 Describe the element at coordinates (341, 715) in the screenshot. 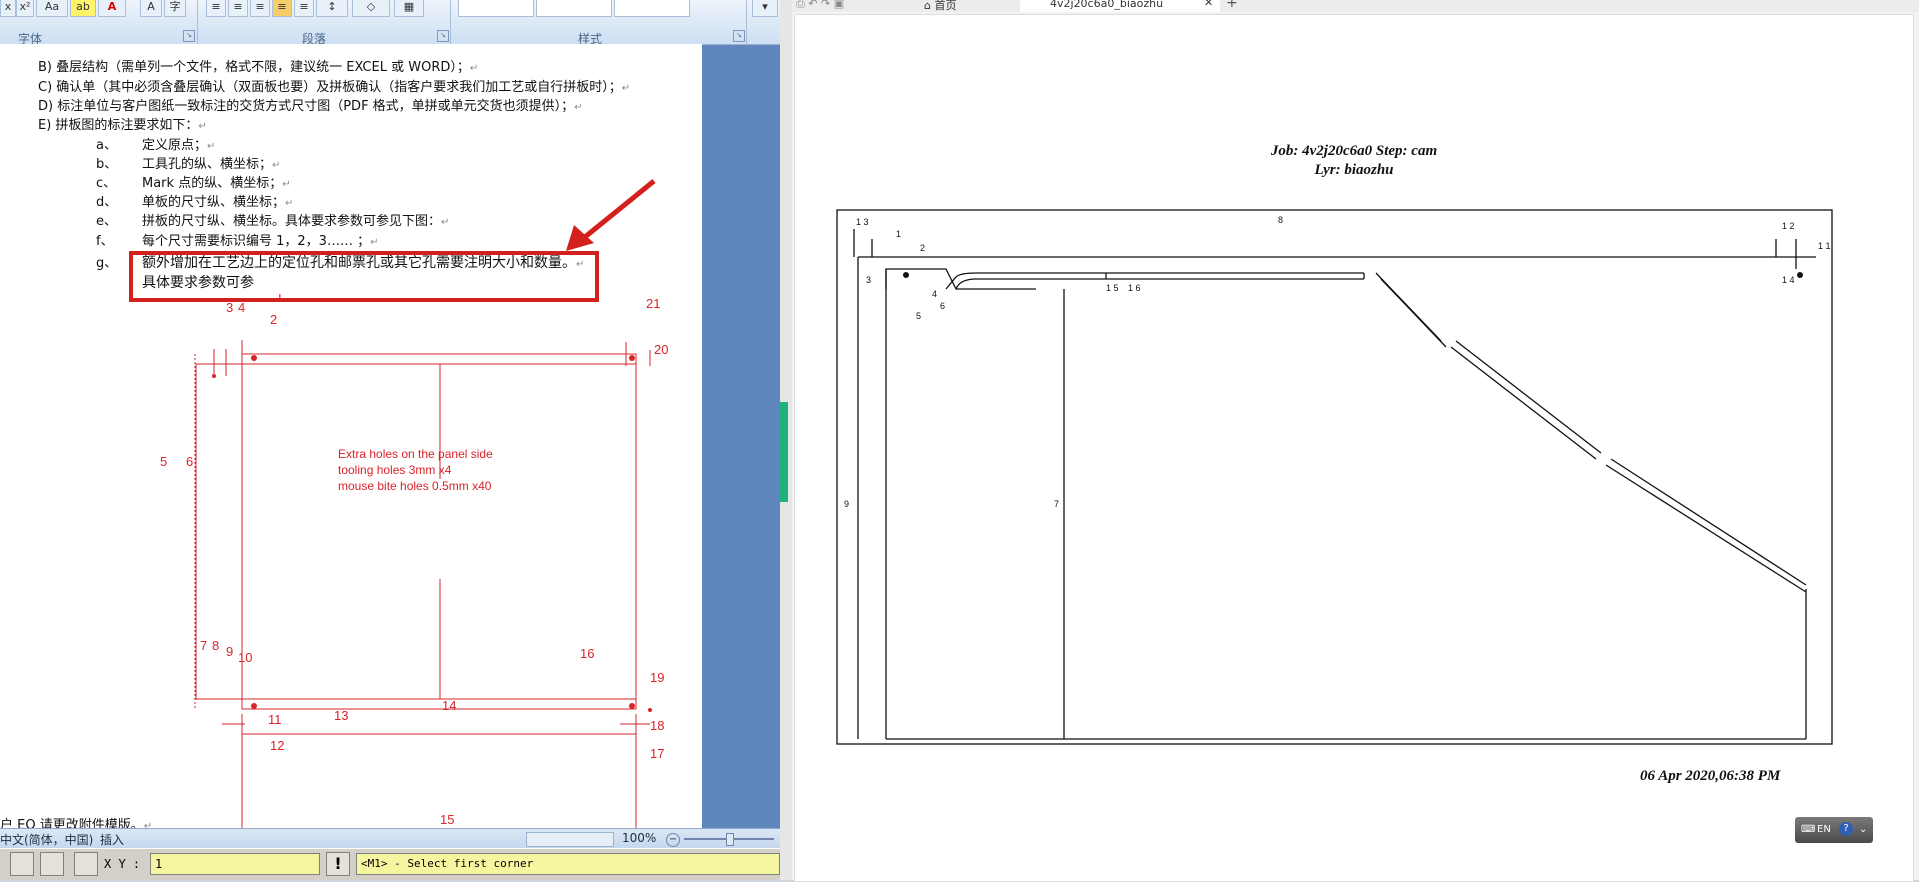

I see `callout-13: 13` at that location.